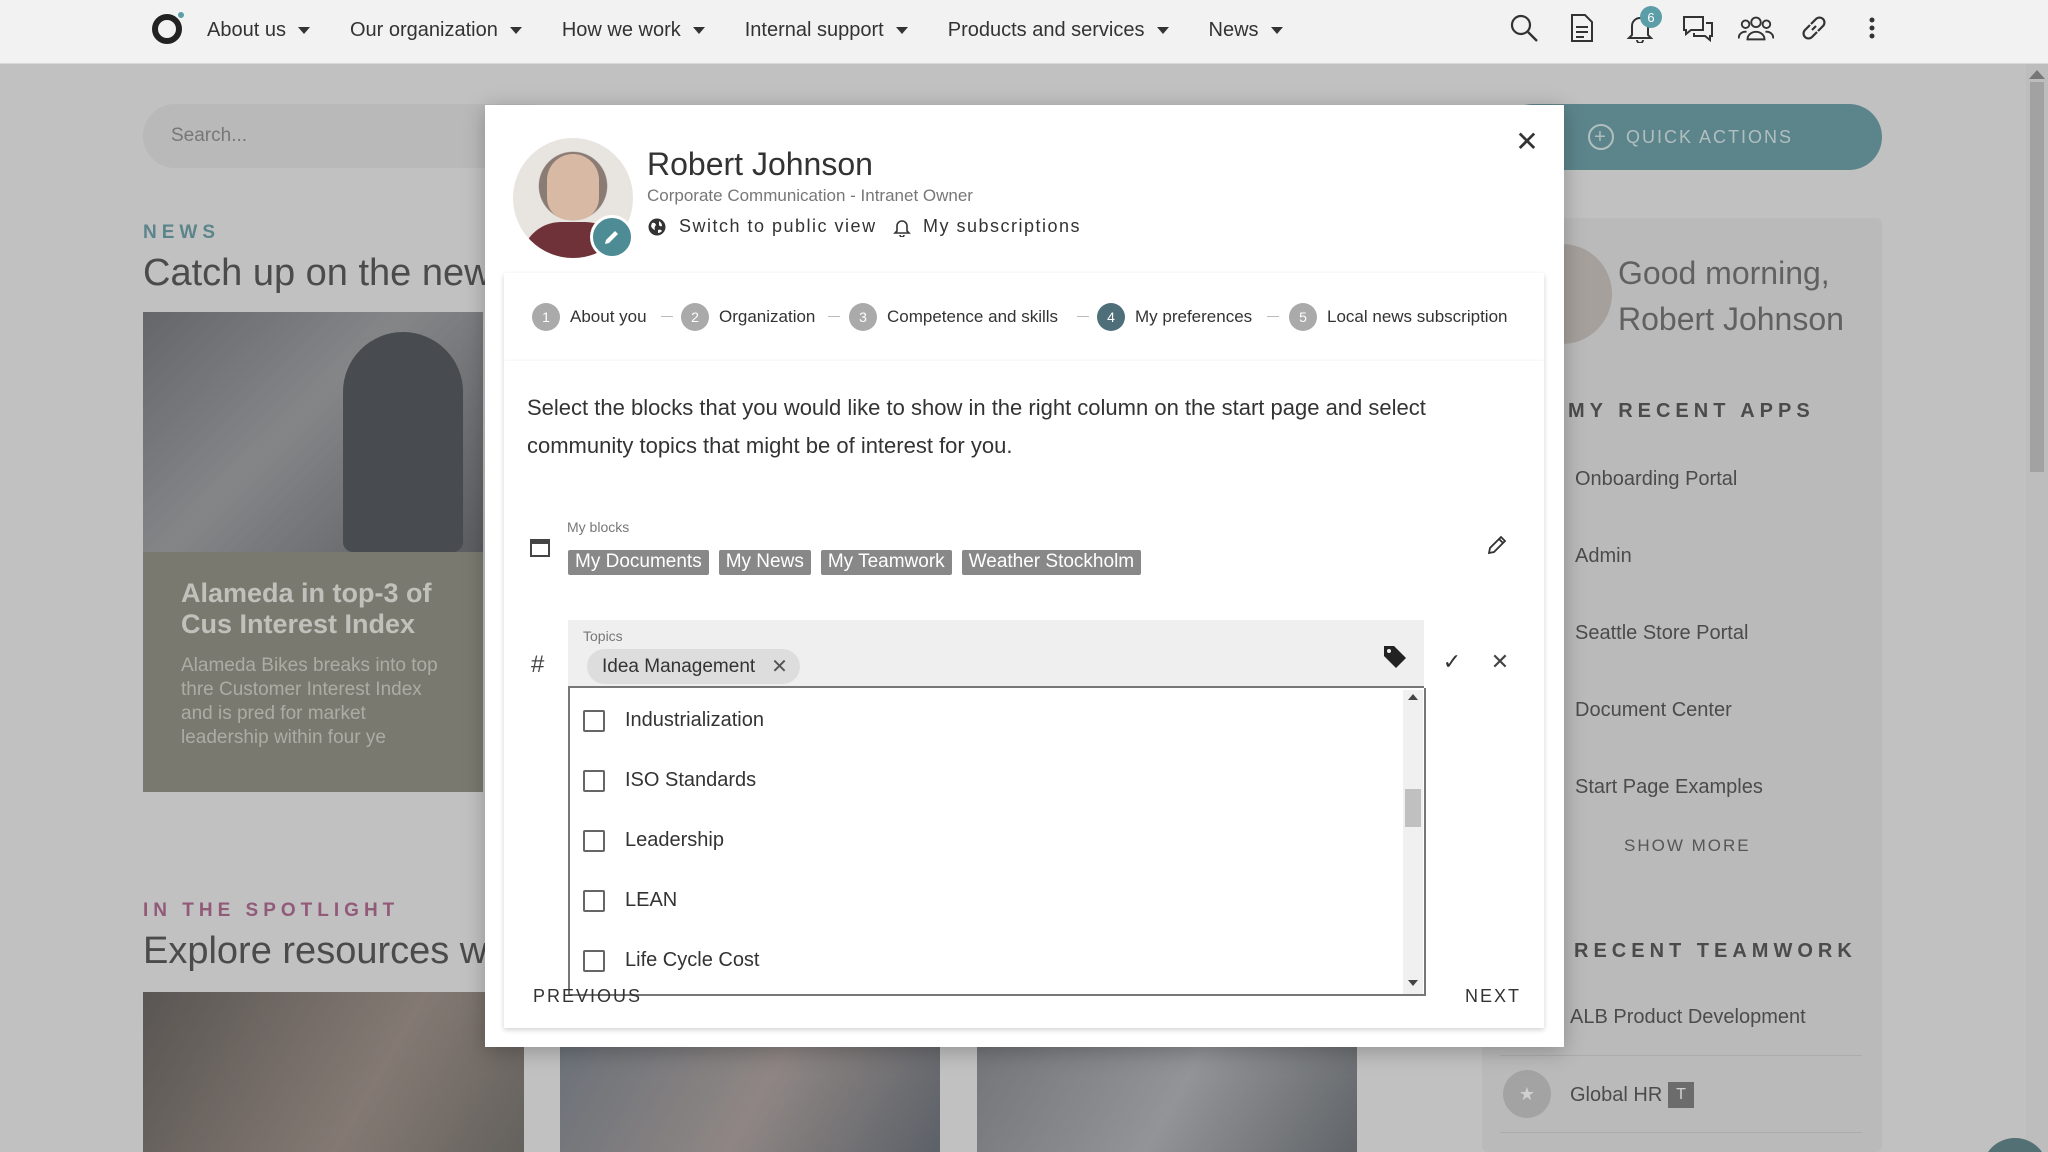 The width and height of the screenshot is (2048, 1152). I want to click on edit-photo-button, so click(612, 237).